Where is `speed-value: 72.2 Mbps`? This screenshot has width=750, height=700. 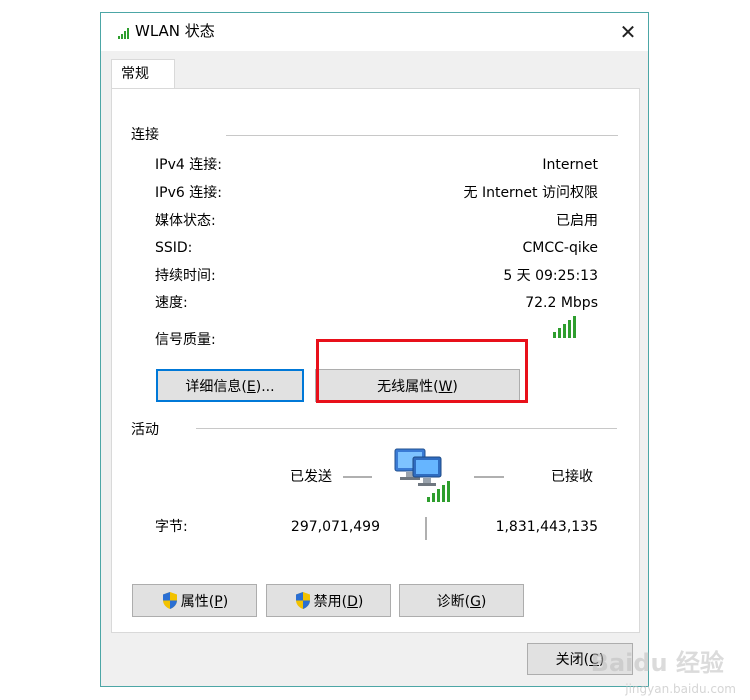 speed-value: 72.2 Mbps is located at coordinates (561, 303).